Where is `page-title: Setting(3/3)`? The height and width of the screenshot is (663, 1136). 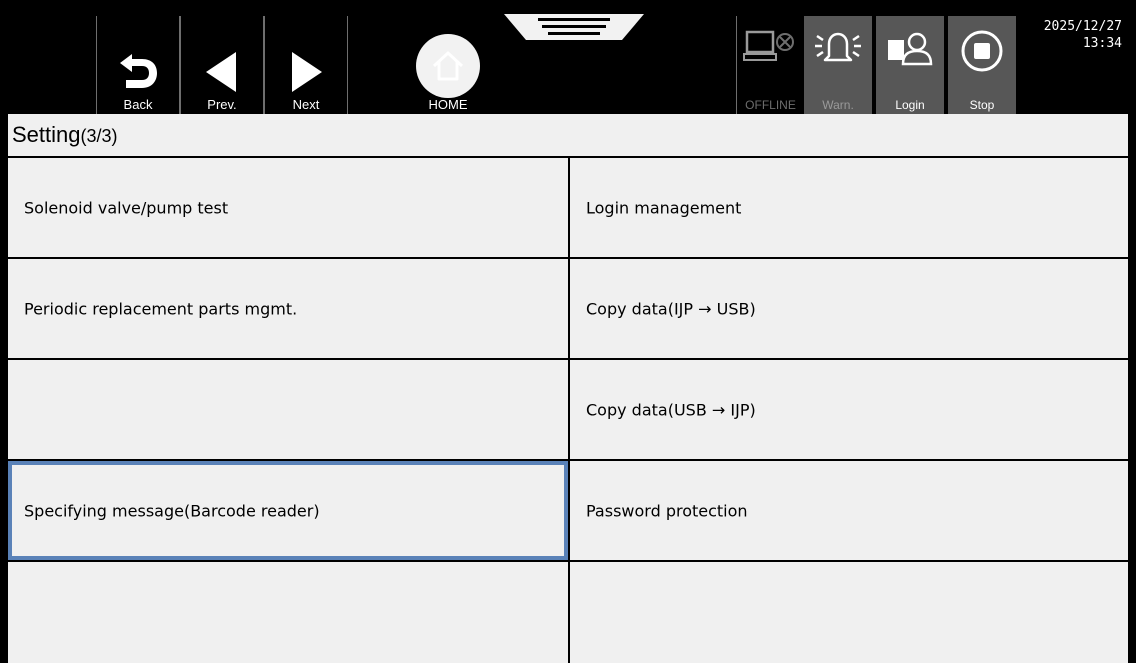
page-title: Setting(3/3) is located at coordinates (65, 135).